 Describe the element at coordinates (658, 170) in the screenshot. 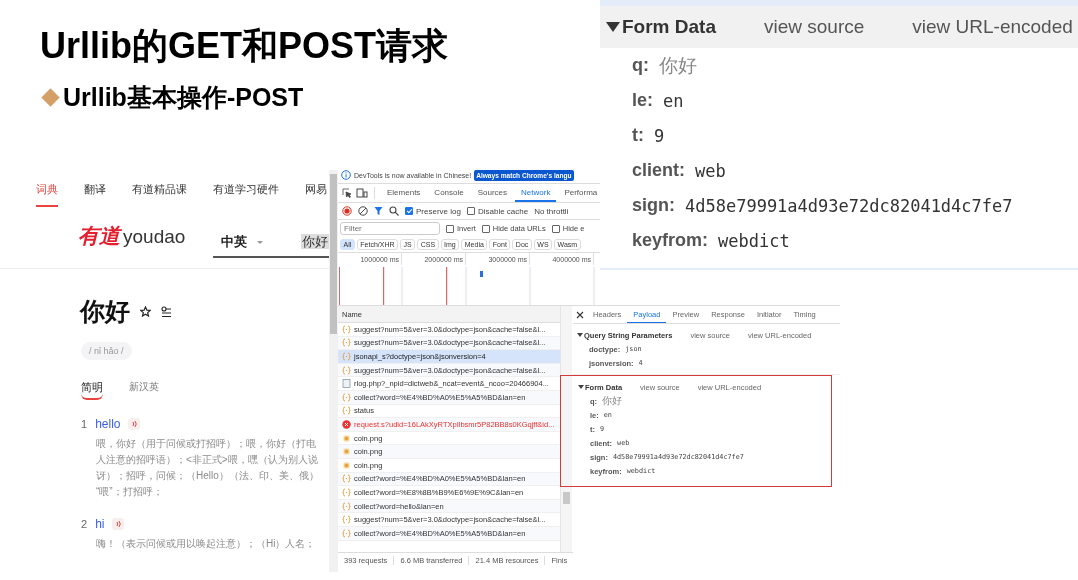

I see `param-key: client:` at that location.